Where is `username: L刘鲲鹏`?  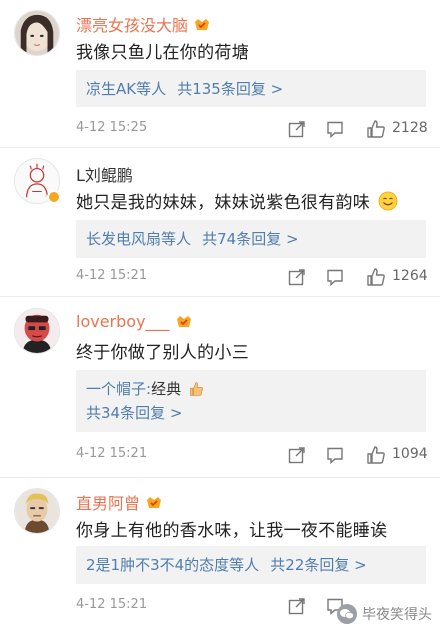
username: L刘鲲鹏 is located at coordinates (104, 174).